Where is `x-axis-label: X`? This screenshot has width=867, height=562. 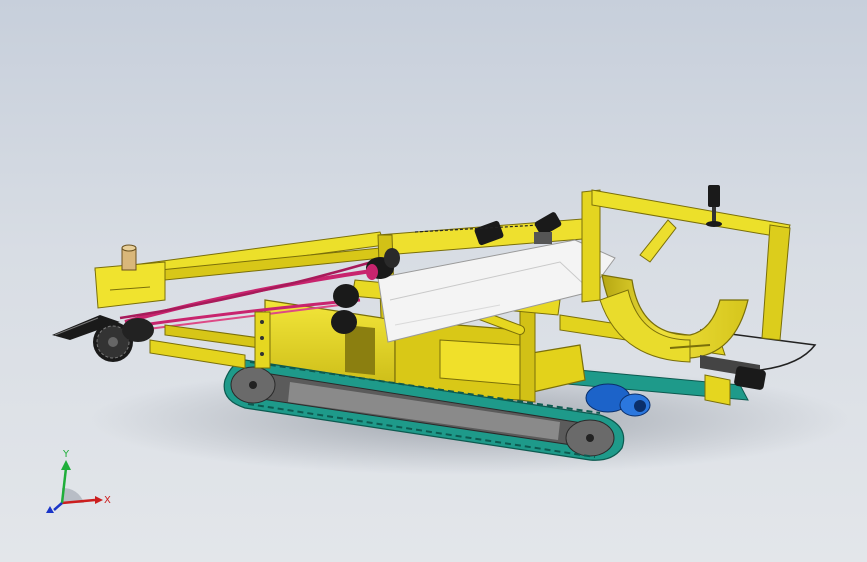
x-axis-label: X is located at coordinates (107, 500).